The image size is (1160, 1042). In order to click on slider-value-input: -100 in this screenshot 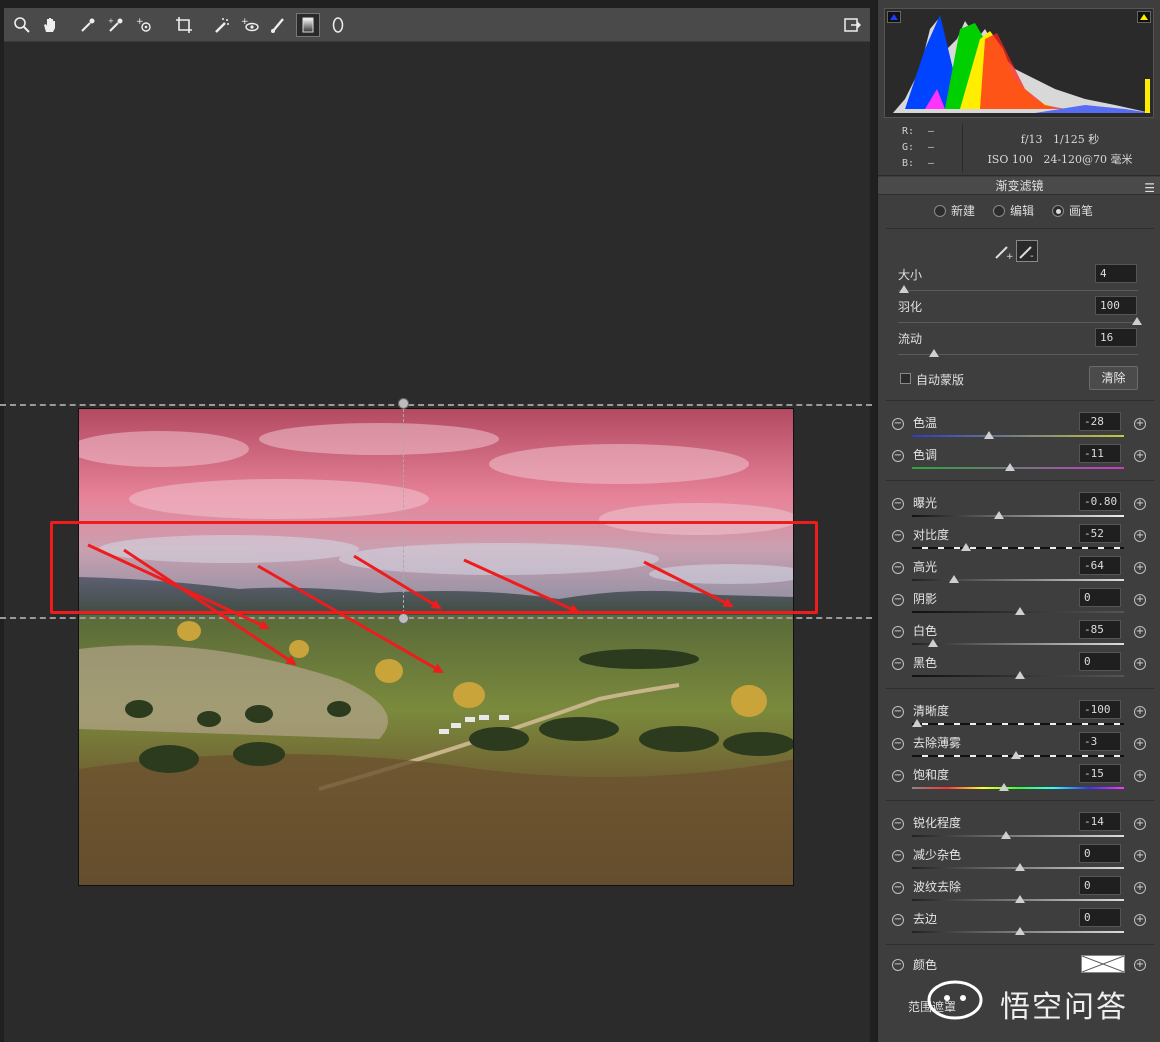, I will do `click(1100, 709)`.